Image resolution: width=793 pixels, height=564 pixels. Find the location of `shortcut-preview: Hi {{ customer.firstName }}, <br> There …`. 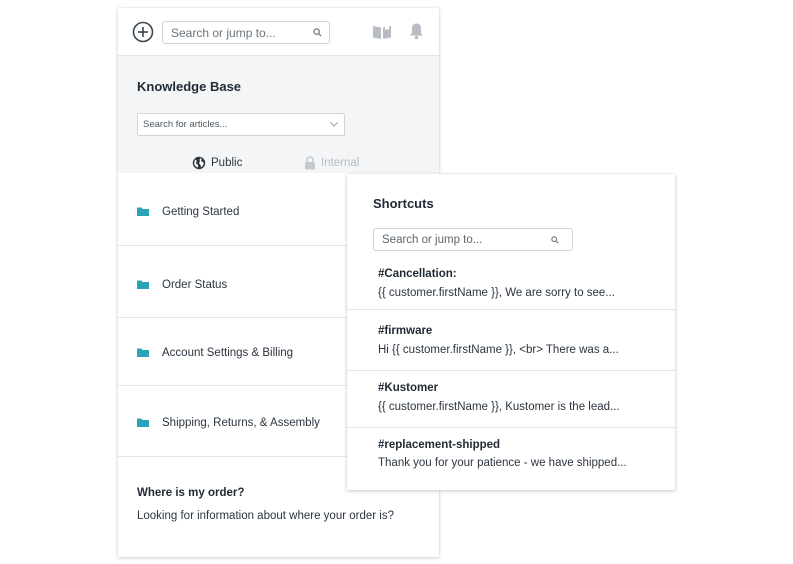

shortcut-preview: Hi {{ customer.firstName }}, <br> There … is located at coordinates (498, 350).